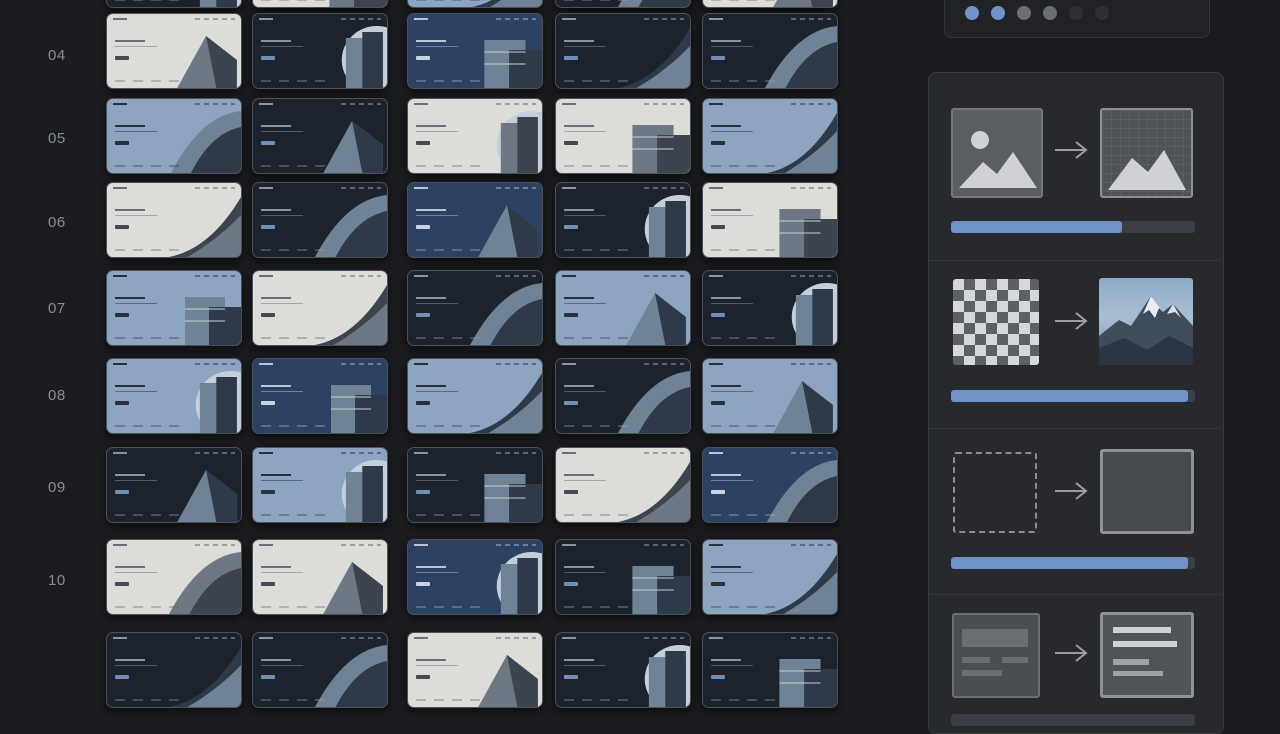 Image resolution: width=1280 pixels, height=734 pixels. I want to click on row-number-label: 10, so click(57, 580).